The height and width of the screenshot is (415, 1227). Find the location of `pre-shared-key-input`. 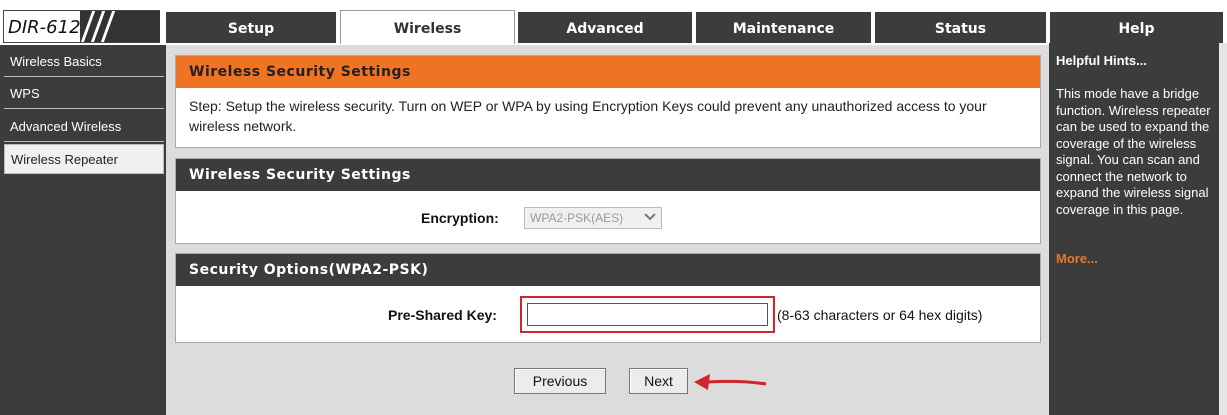

pre-shared-key-input is located at coordinates (647, 314).